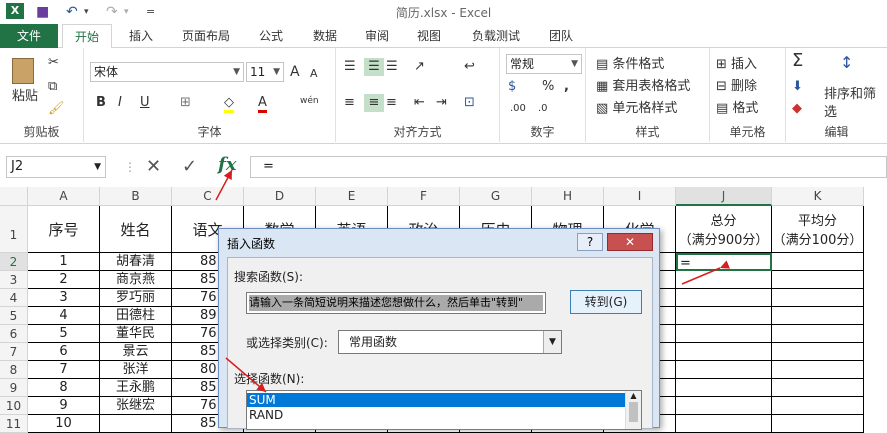 The image size is (887, 433). Describe the element at coordinates (706, 272) in the screenshot. I see `arrow-to-j2` at that location.